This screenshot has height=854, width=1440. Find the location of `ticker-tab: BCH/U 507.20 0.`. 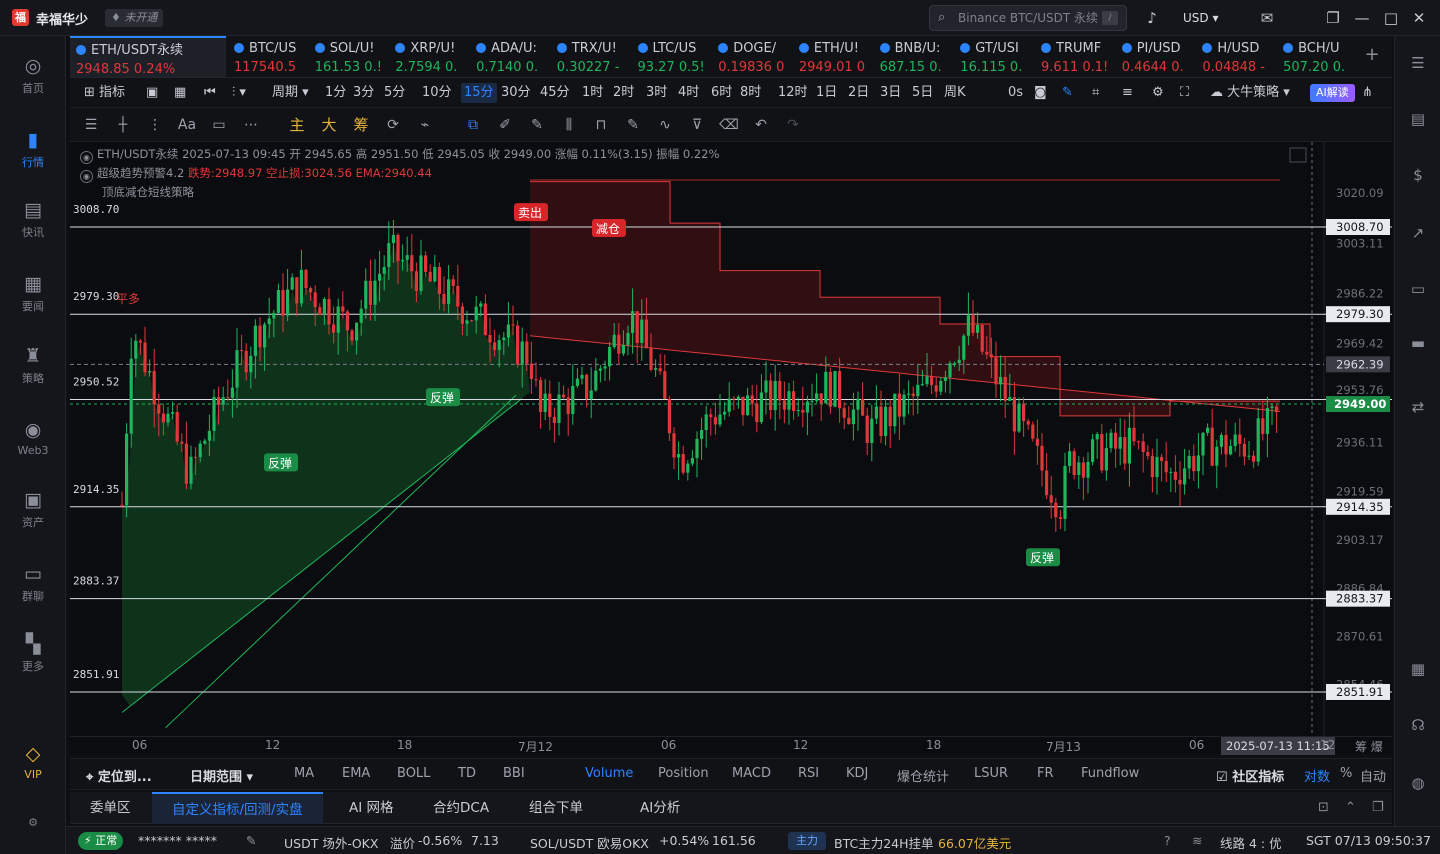

ticker-tab: BCH/U 507.20 0. is located at coordinates (1317, 56).